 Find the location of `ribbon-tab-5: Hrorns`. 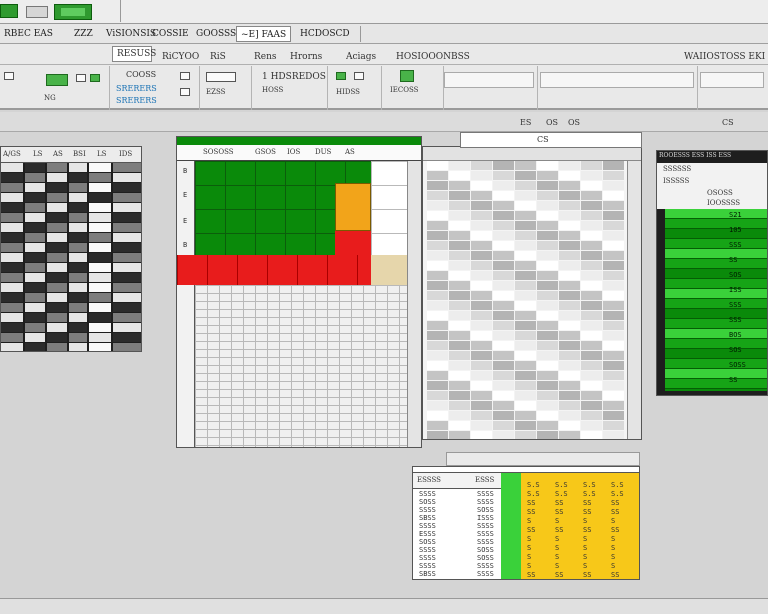

ribbon-tab-5: Hrorns is located at coordinates (306, 57).